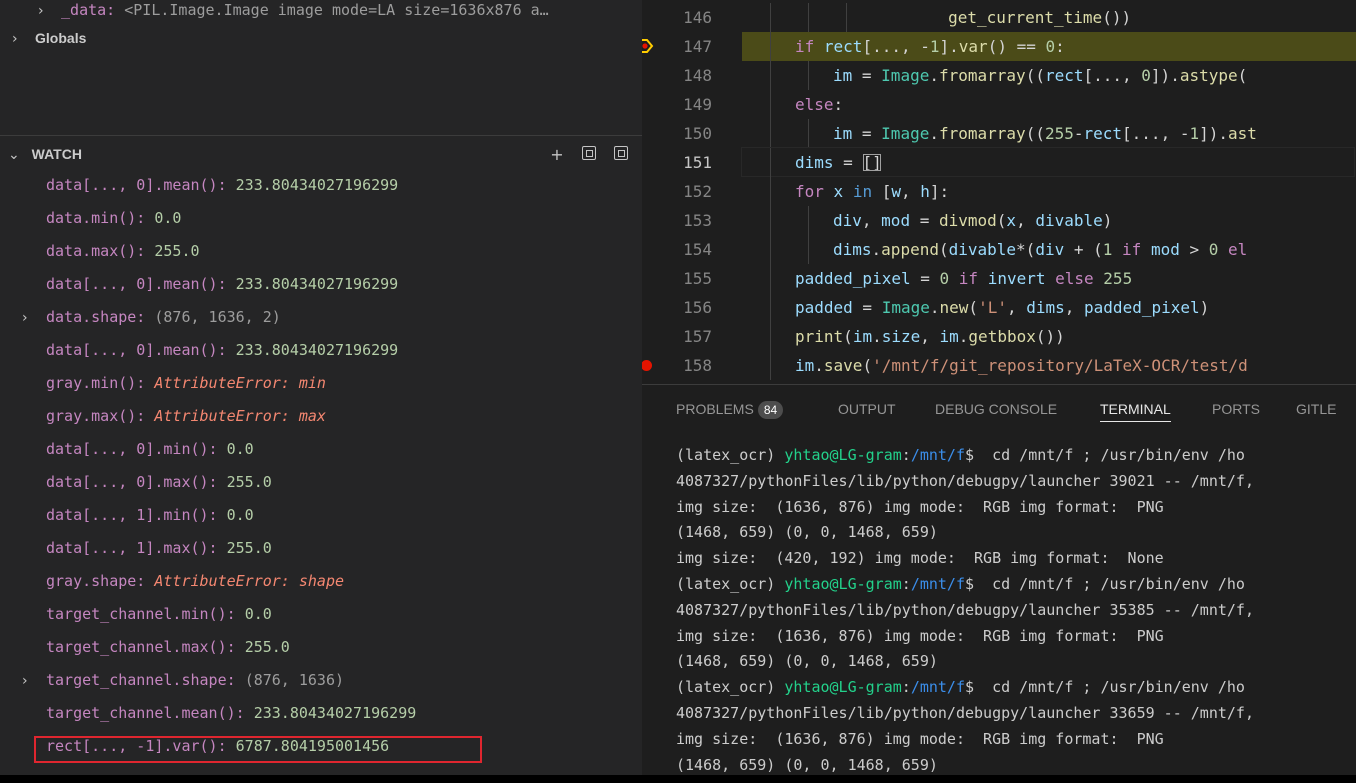 The height and width of the screenshot is (783, 1356). Describe the element at coordinates (1316, 409) in the screenshot. I see `tab-gitle: GITLE` at that location.